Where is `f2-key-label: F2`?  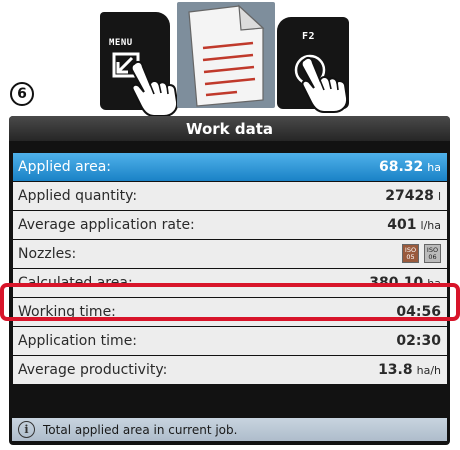 f2-key-label: F2 is located at coordinates (309, 36).